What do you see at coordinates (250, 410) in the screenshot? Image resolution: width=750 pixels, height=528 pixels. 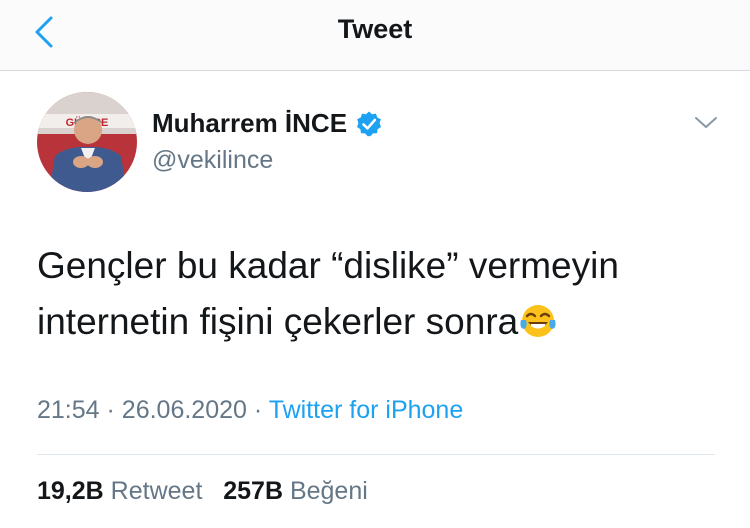 I see `tweet-meta: 21:54 · 26.06.2020 · Twitter for iPhone` at bounding box center [250, 410].